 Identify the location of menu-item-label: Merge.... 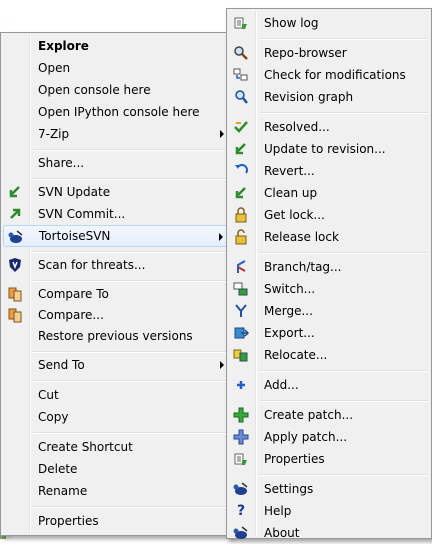
(288, 311).